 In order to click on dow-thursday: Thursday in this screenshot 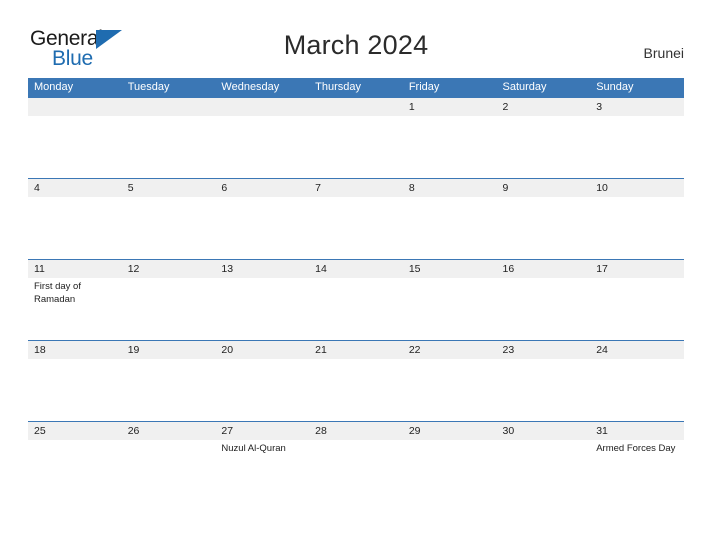, I will do `click(338, 87)`.